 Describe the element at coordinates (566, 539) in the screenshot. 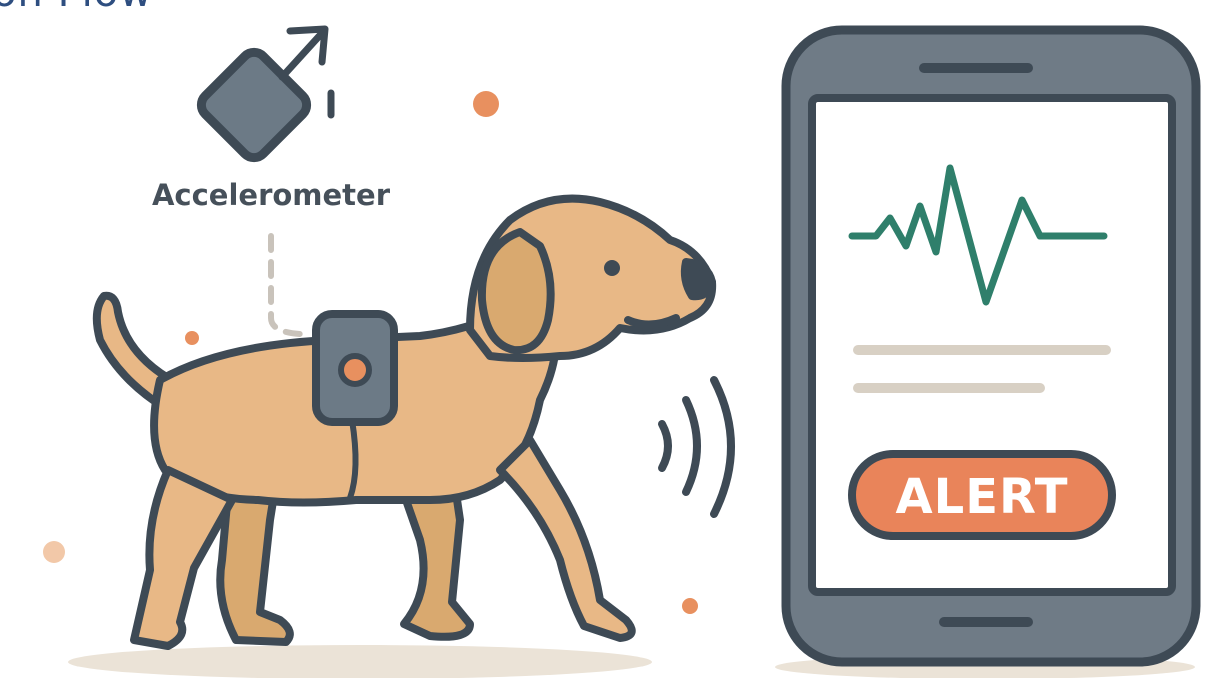

I see `dog-near-front-leg` at that location.